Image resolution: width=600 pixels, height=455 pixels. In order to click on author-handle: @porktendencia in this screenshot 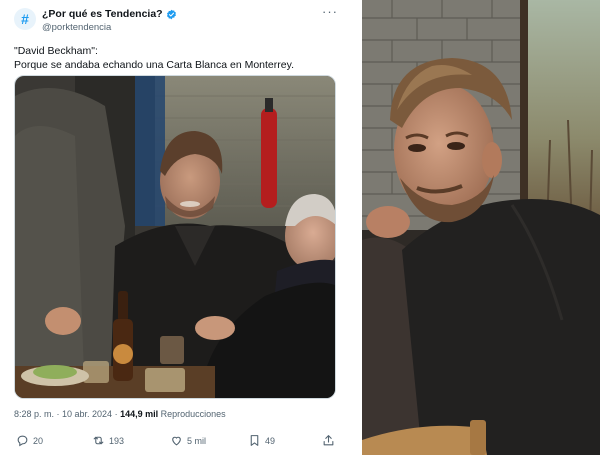, I will do `click(76, 27)`.